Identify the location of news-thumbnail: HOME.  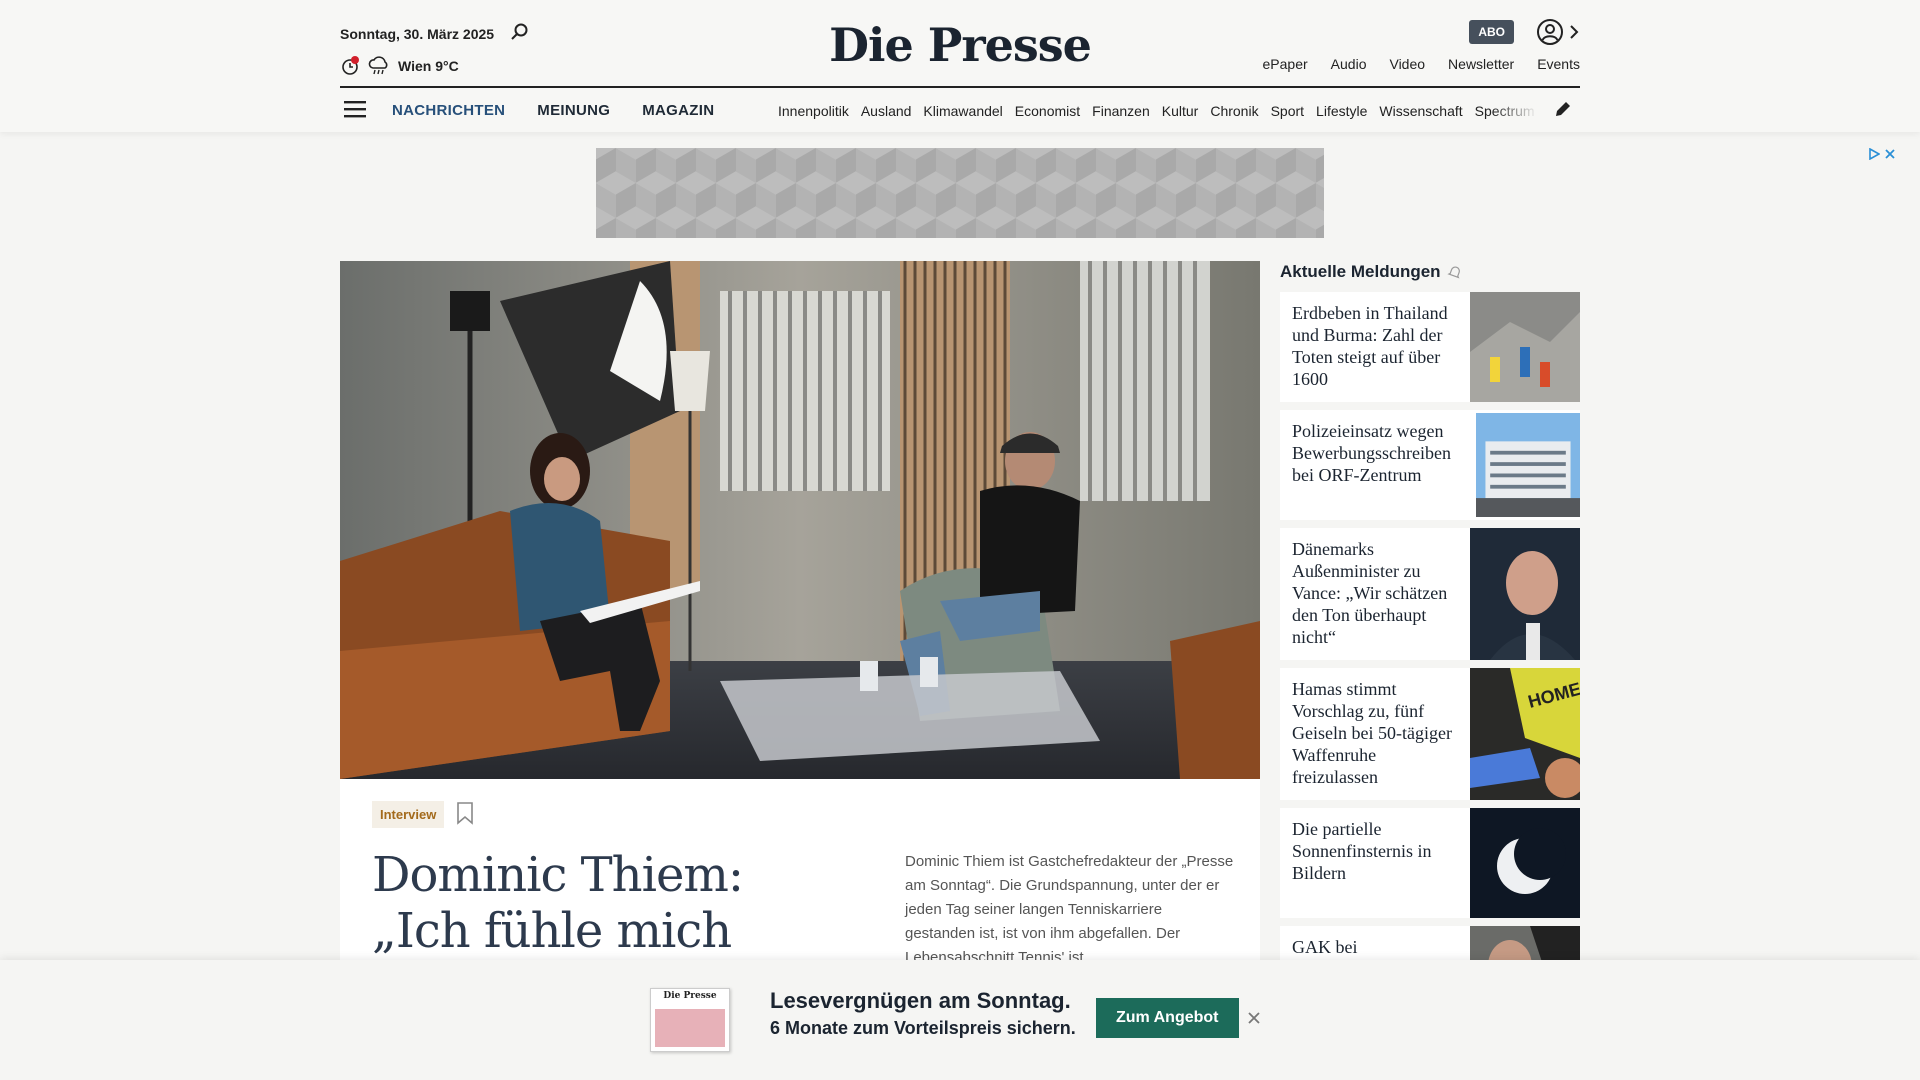
(1525, 734).